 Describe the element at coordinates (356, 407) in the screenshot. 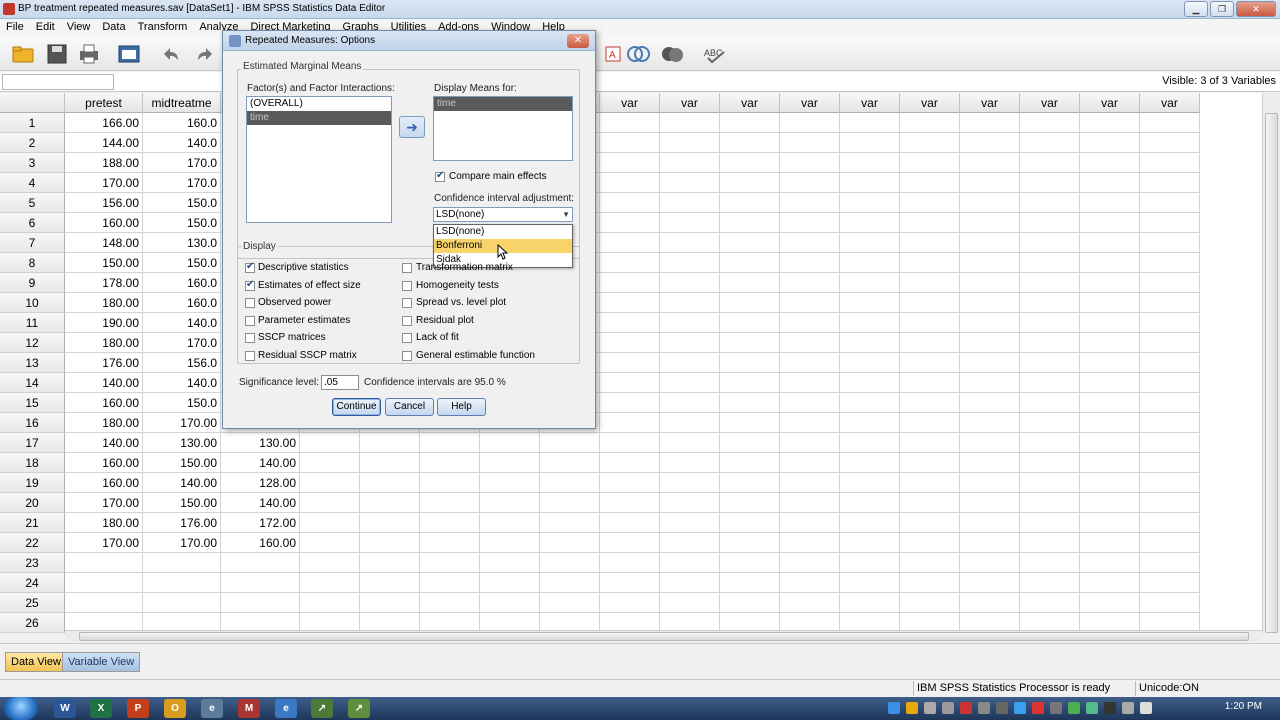

I see `continue-button: Continue` at that location.